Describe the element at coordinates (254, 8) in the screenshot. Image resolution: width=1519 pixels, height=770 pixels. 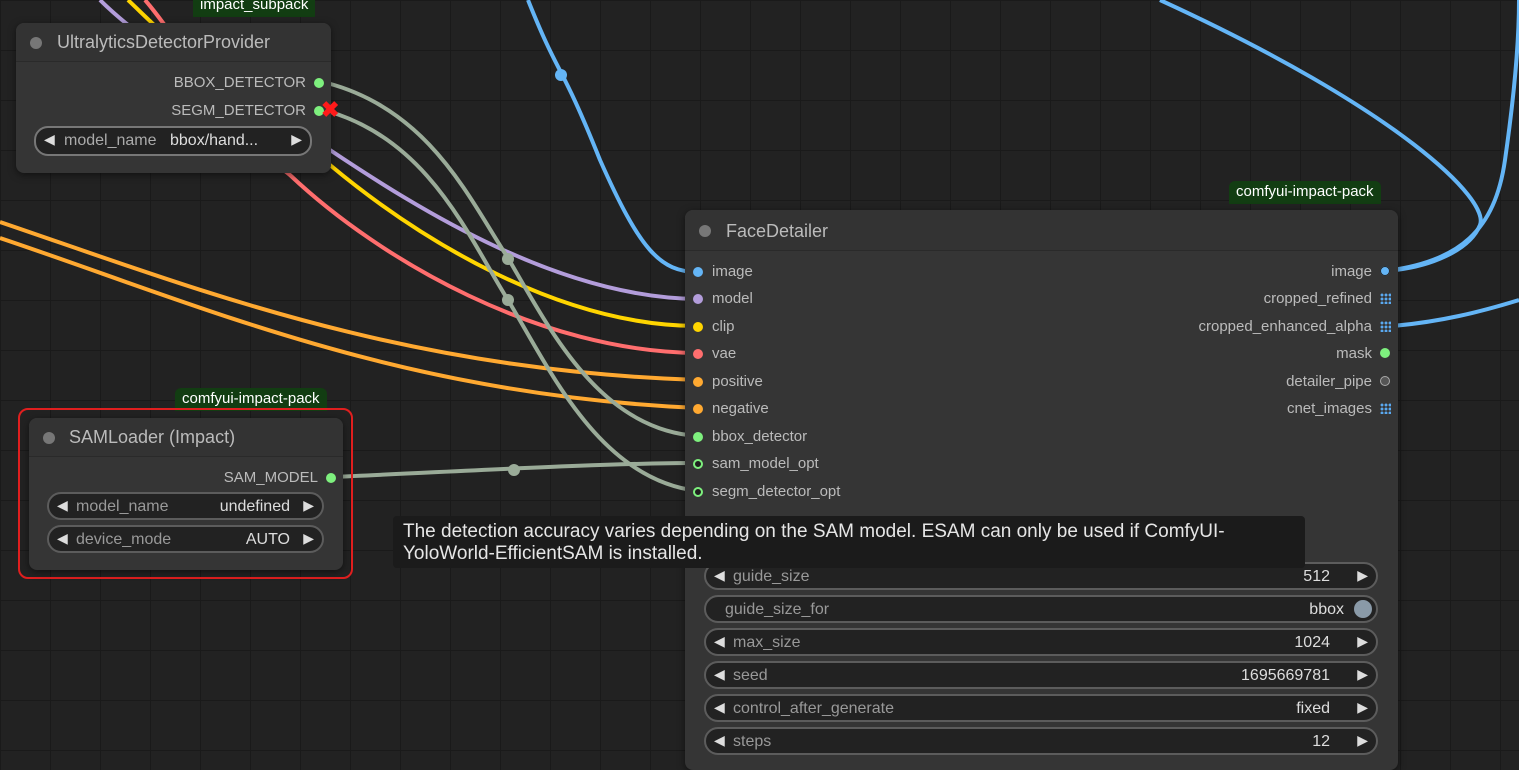
I see `node-badge-ultralytics: impact_subpack` at that location.